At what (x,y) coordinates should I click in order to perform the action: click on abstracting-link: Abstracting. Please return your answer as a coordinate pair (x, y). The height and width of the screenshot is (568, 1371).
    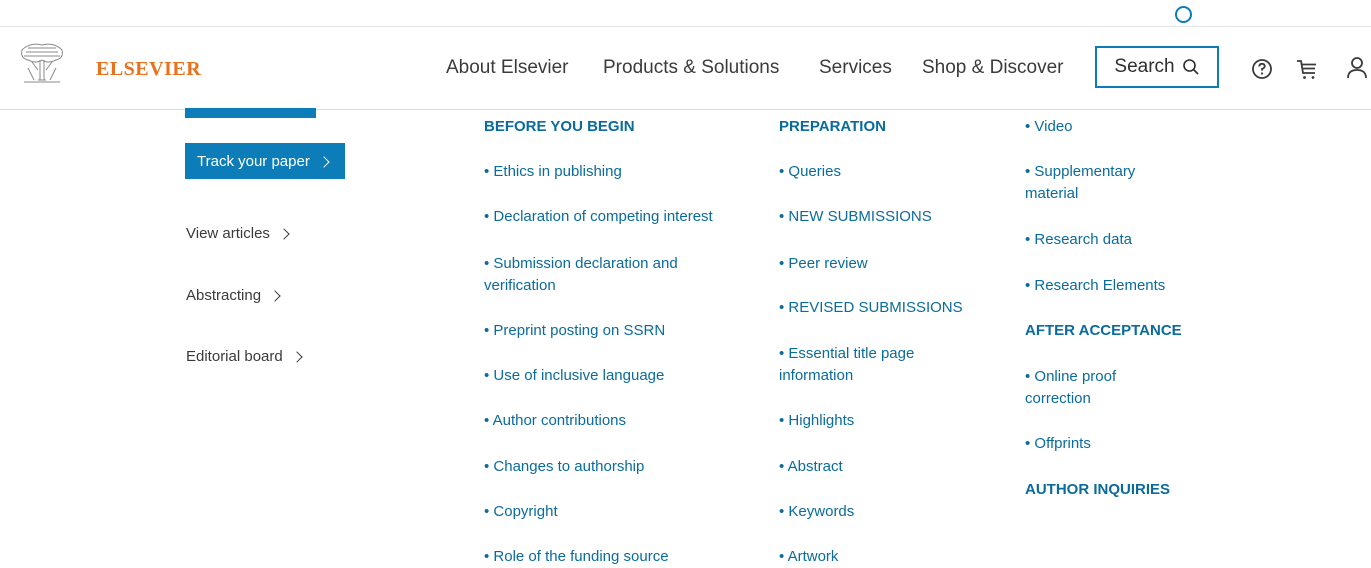
    Looking at the image, I should click on (233, 295).